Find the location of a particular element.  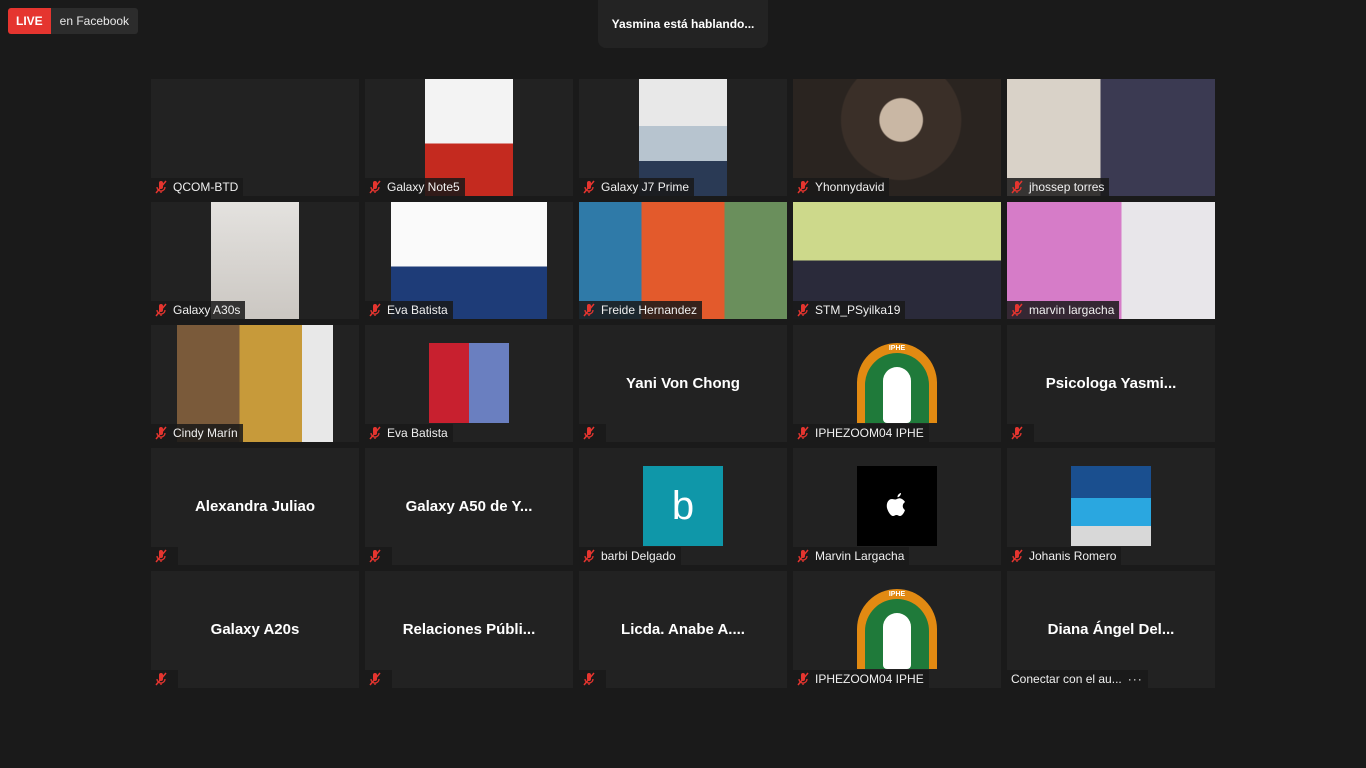

participant-tile: b barbi Delgado is located at coordinates (683, 506).